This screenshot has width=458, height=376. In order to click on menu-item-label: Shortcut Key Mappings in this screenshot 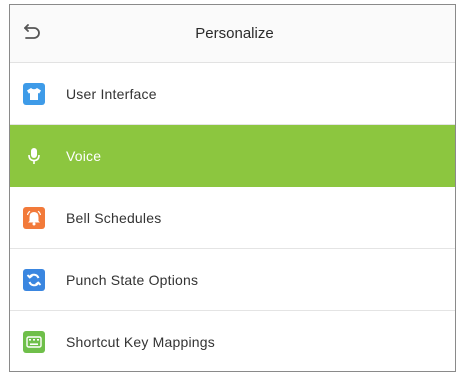, I will do `click(140, 341)`.